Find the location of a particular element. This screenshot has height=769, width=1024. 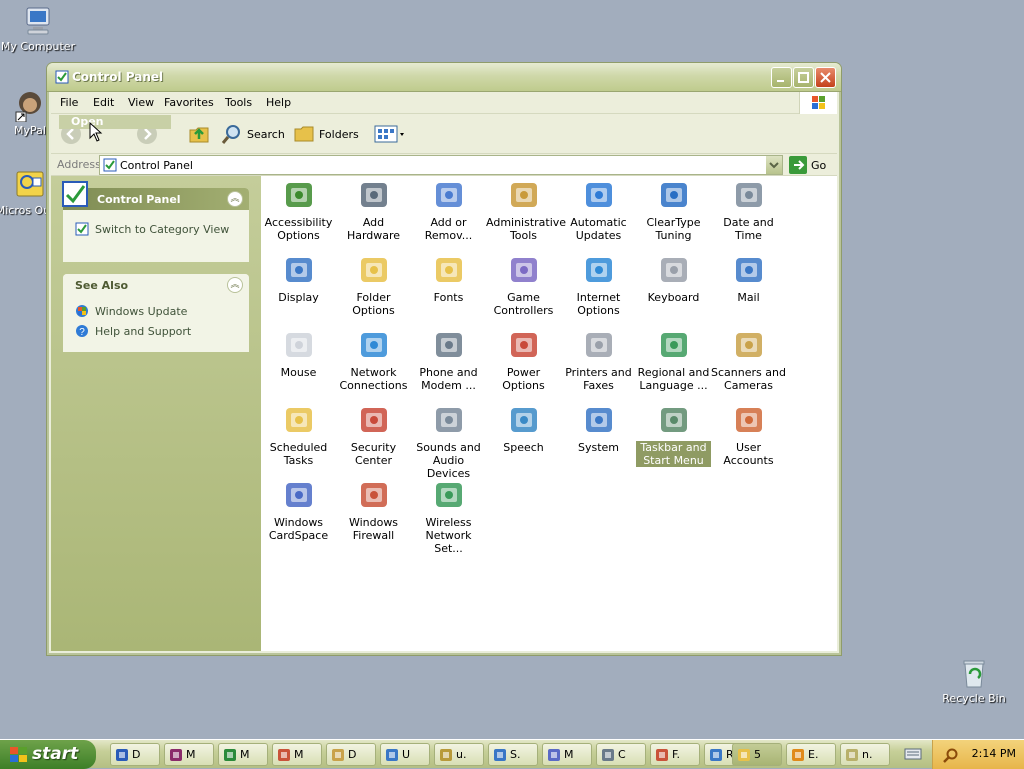

control-panel-item: Scheduled Tasks is located at coordinates (298, 435).